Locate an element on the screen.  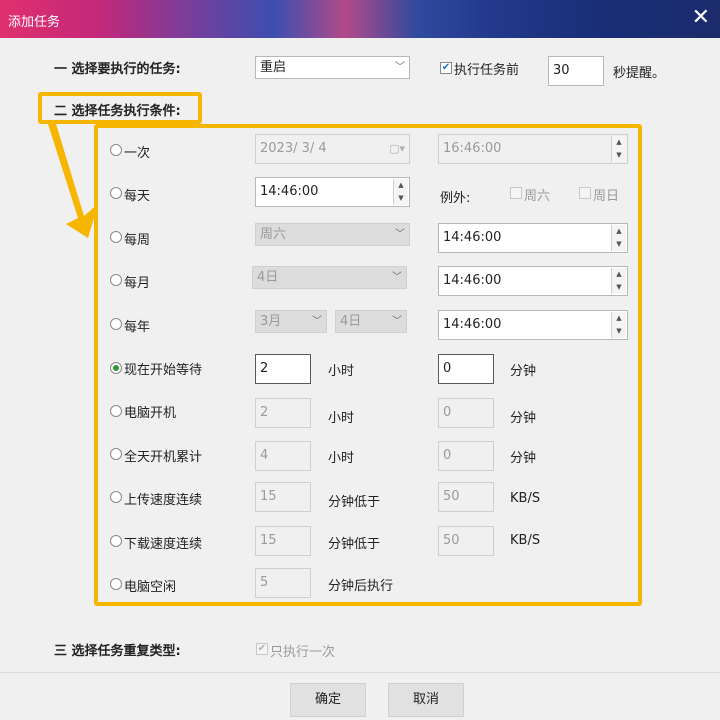
once-time-input: 16:46:00 ▲ ▼ is located at coordinates (533, 149).